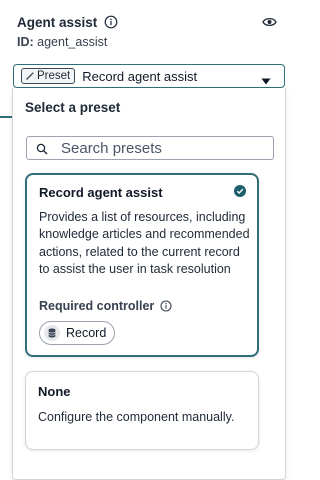 The image size is (320, 480). What do you see at coordinates (6, 117) in the screenshot?
I see `tab-indicator` at bounding box center [6, 117].